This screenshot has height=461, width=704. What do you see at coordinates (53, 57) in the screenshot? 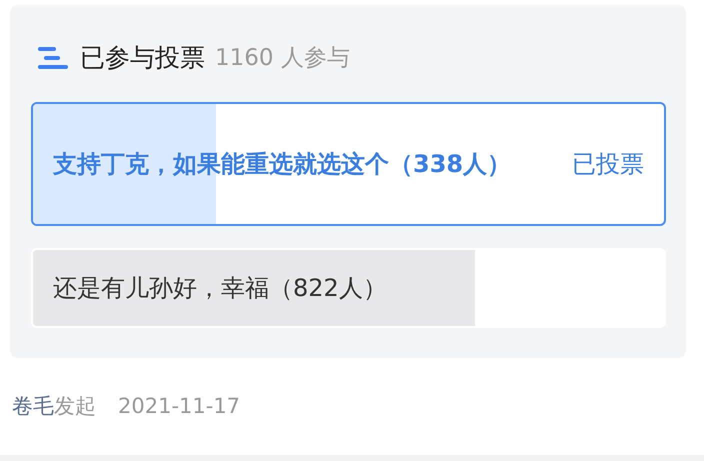
I see `list-icon` at bounding box center [53, 57].